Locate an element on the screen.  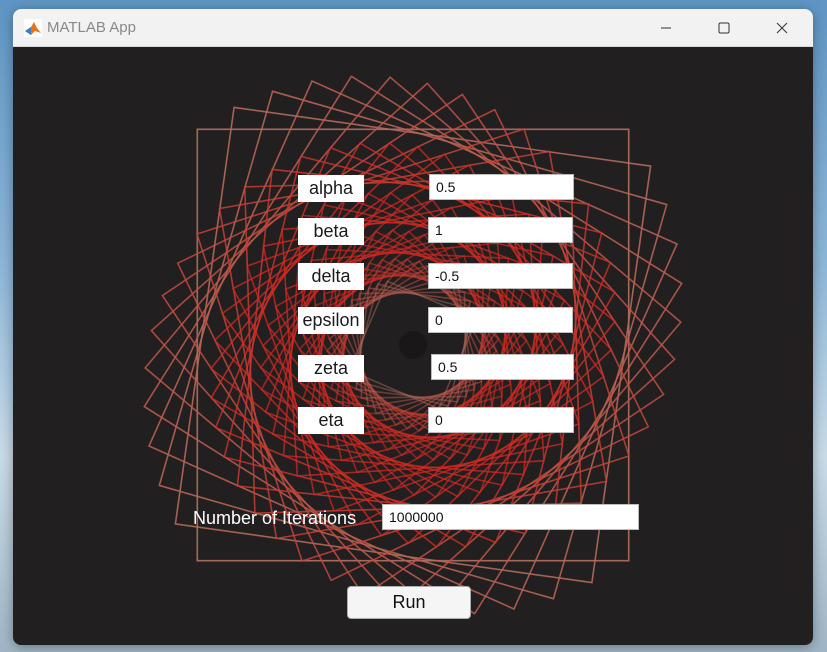
close-icon is located at coordinates (782, 27).